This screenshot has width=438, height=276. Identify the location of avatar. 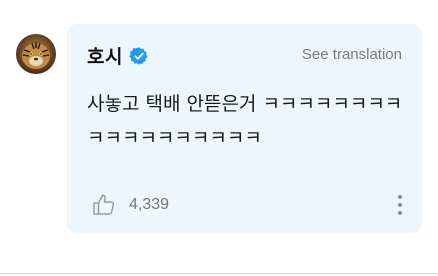
(36, 54).